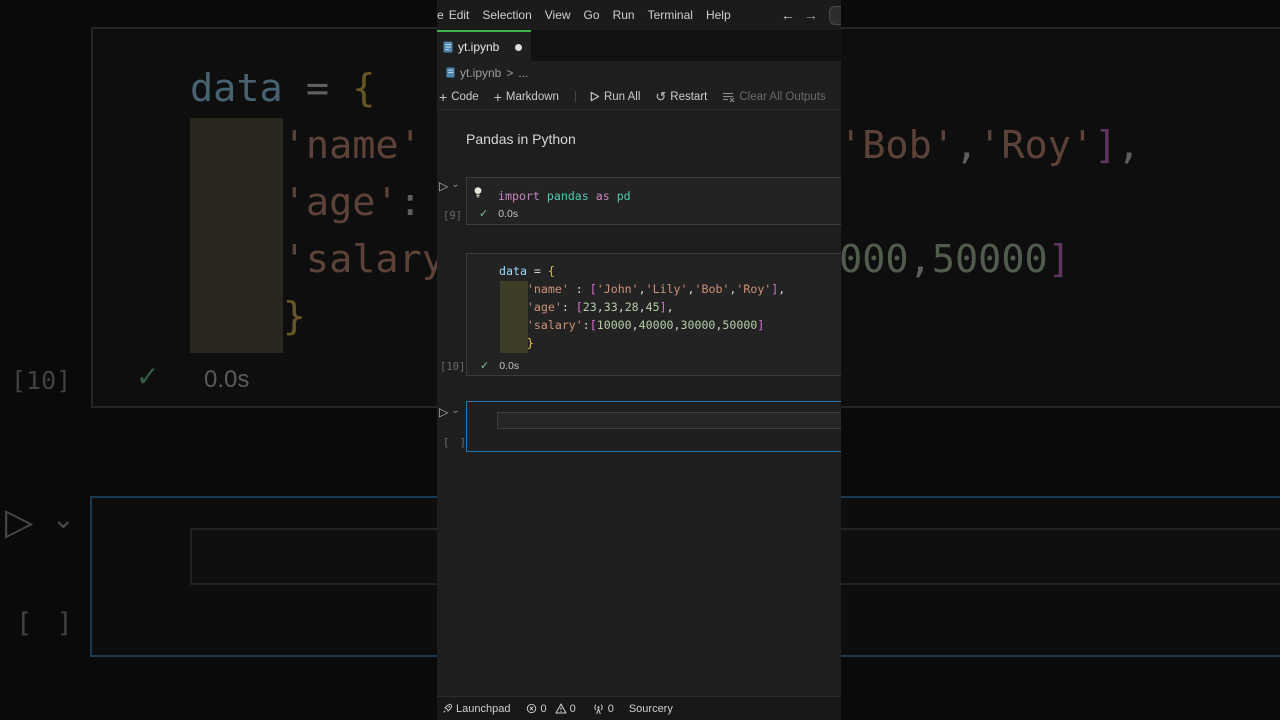 The image size is (1280, 720). Describe the element at coordinates (478, 193) in the screenshot. I see `lightbulb-icon` at that location.